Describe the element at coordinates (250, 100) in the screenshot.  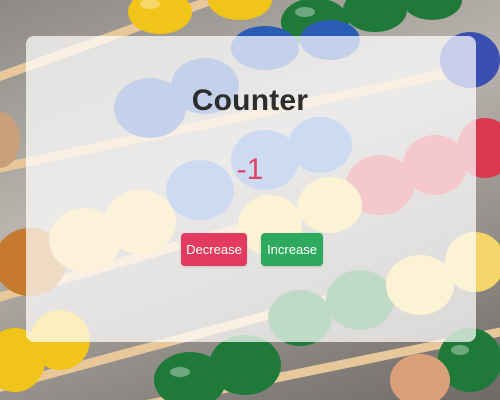
I see `page-title: Counter` at that location.